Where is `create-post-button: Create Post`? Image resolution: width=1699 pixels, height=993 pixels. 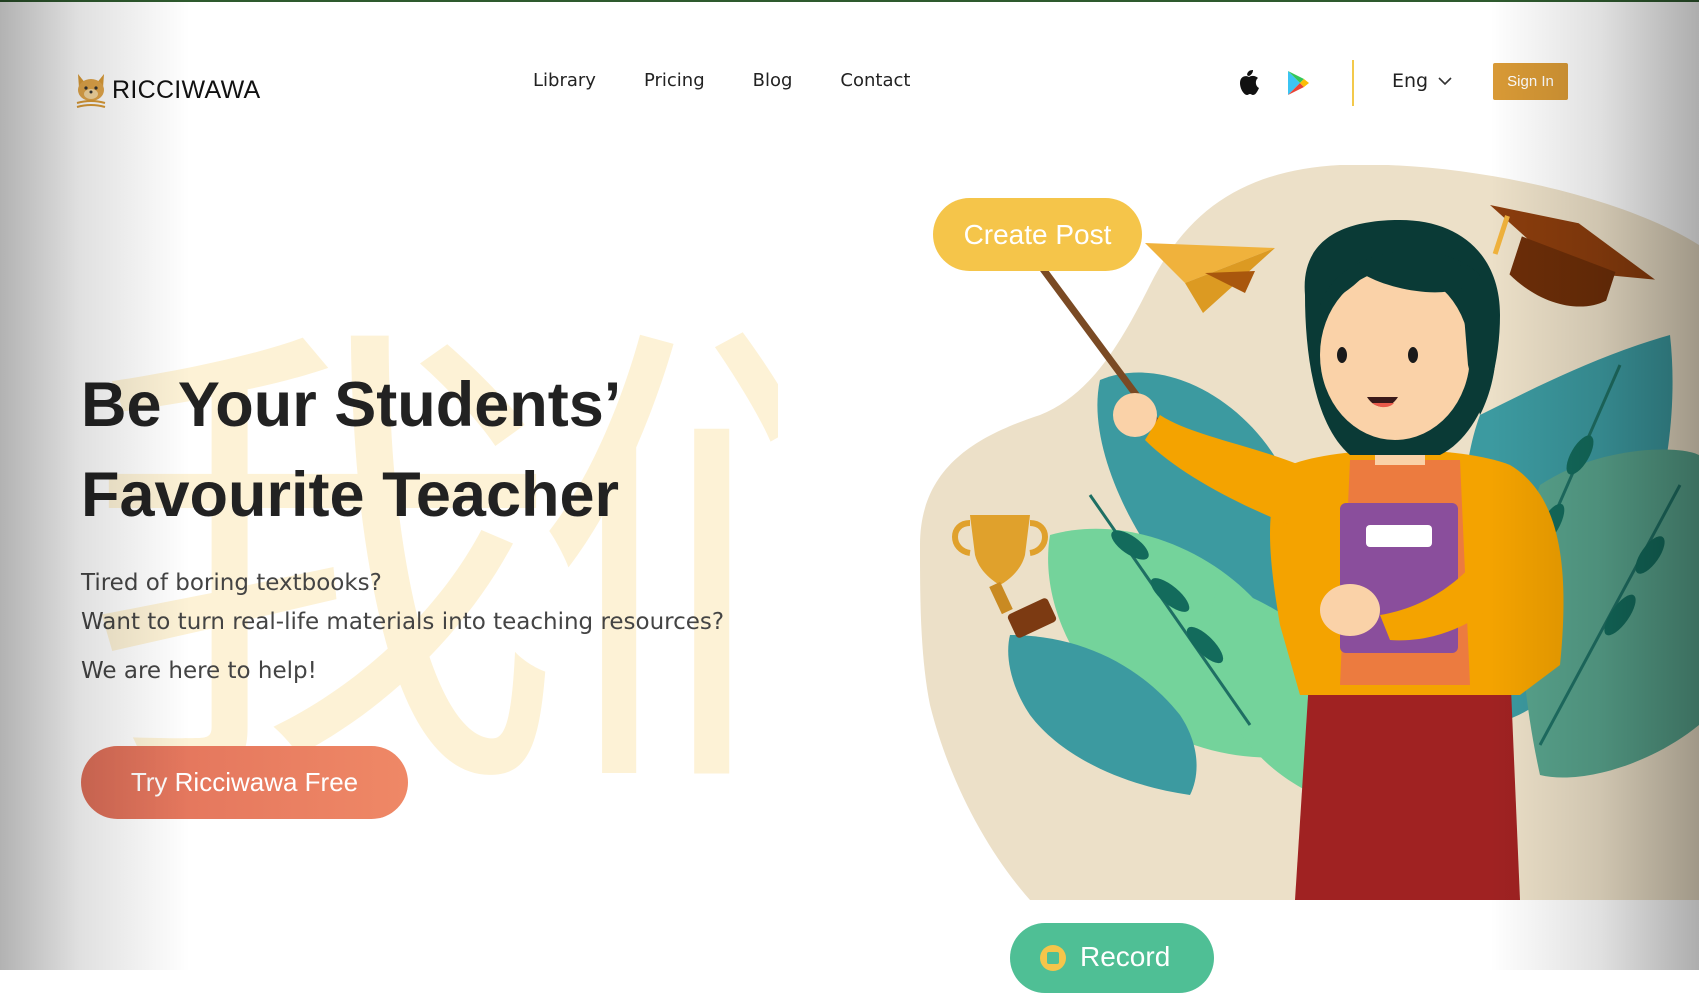
create-post-button: Create Post is located at coordinates (1037, 234).